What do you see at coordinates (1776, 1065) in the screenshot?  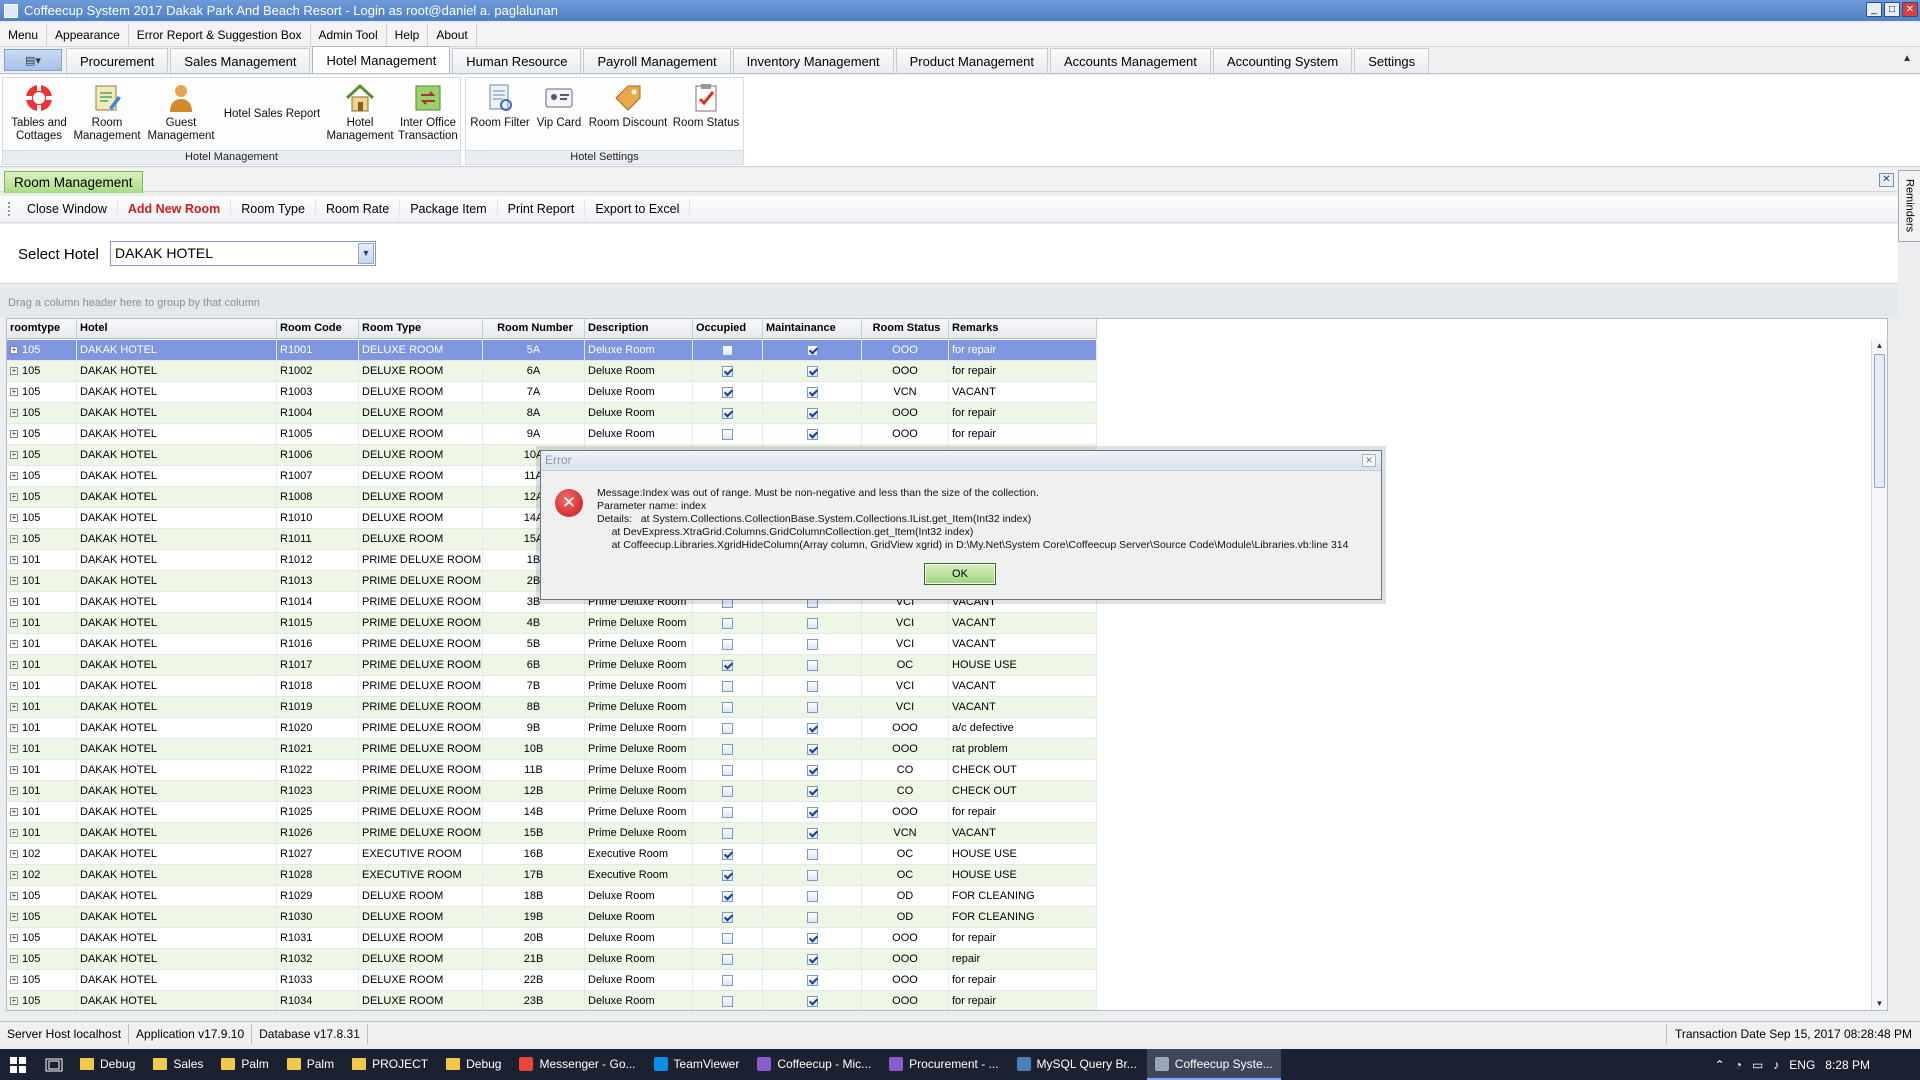 I see `volume-icon: ♪` at bounding box center [1776, 1065].